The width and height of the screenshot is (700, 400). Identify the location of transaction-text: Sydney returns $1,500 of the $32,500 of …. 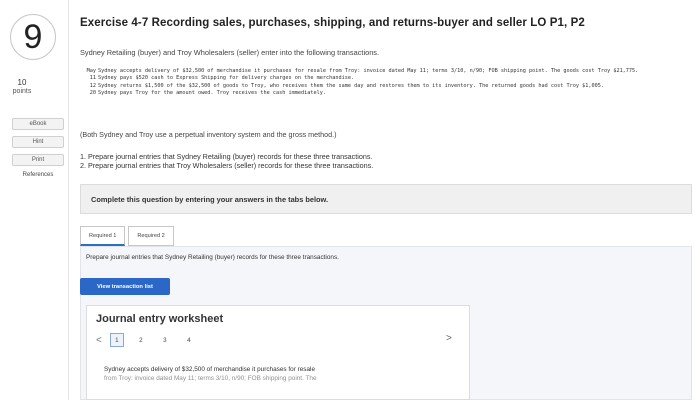
(351, 85).